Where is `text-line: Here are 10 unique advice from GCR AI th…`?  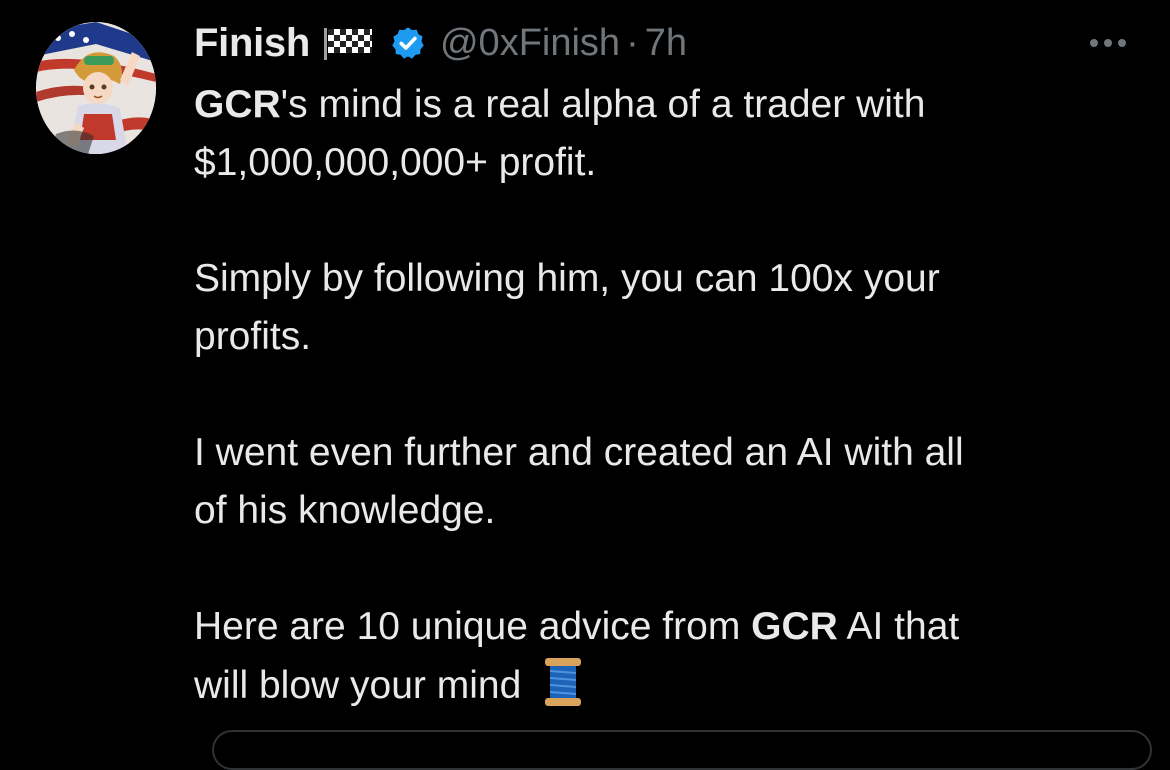
text-line: Here are 10 unique advice from GCR AI th… is located at coordinates (664, 627).